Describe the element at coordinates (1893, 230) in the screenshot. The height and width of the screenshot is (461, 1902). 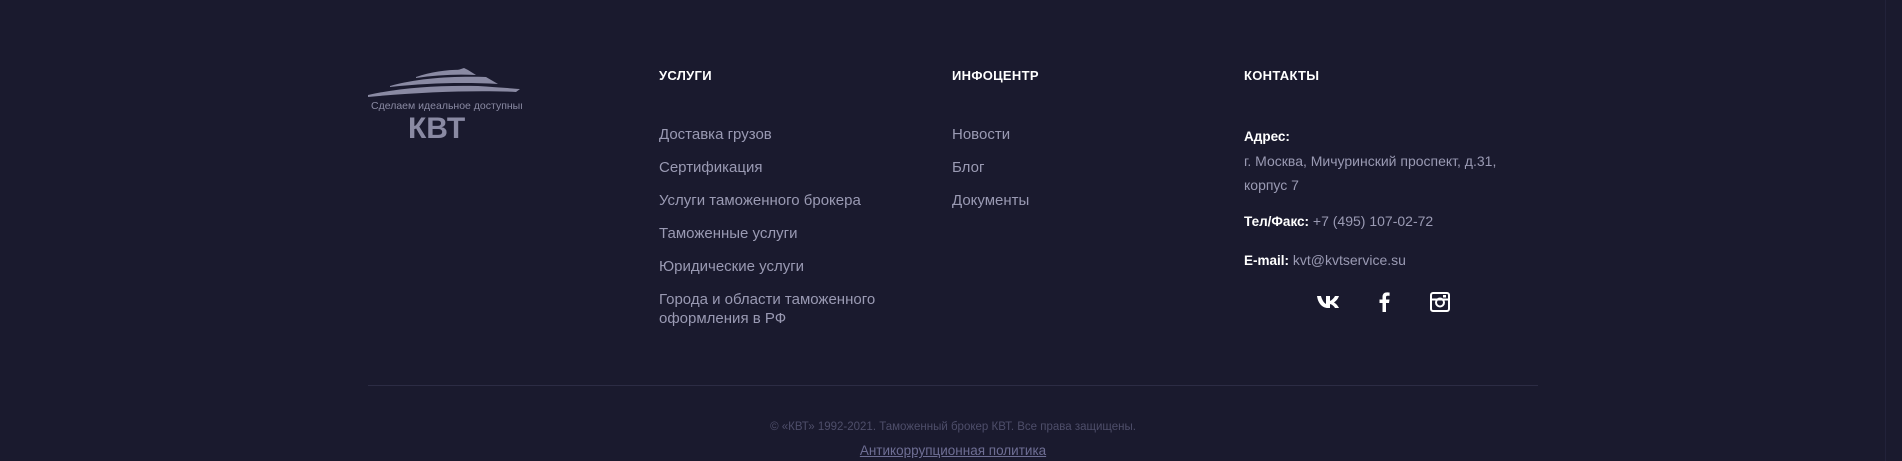
I see `vertical-scrollbar` at that location.